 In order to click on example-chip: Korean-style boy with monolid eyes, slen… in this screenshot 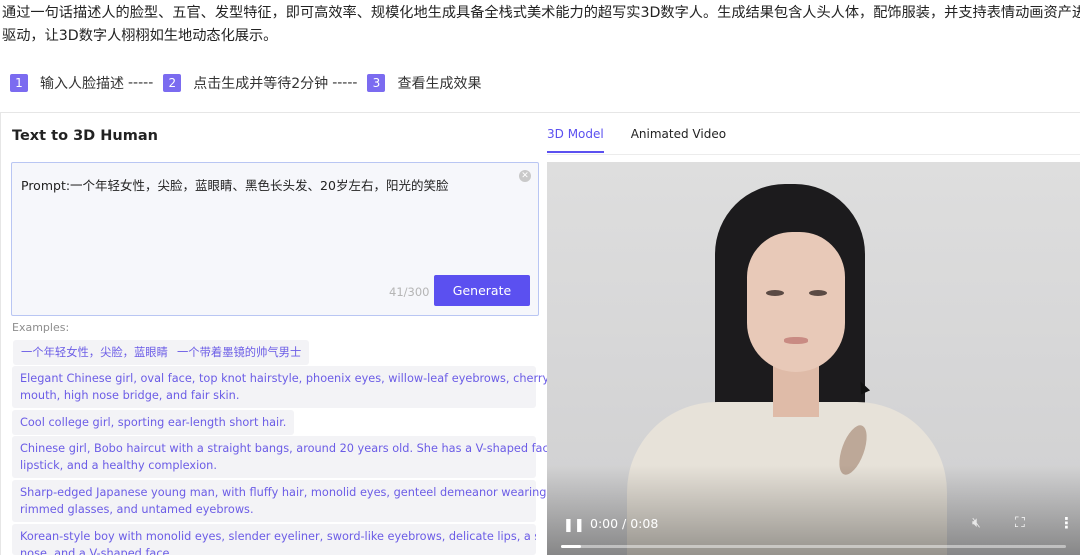, I will do `click(274, 539)`.